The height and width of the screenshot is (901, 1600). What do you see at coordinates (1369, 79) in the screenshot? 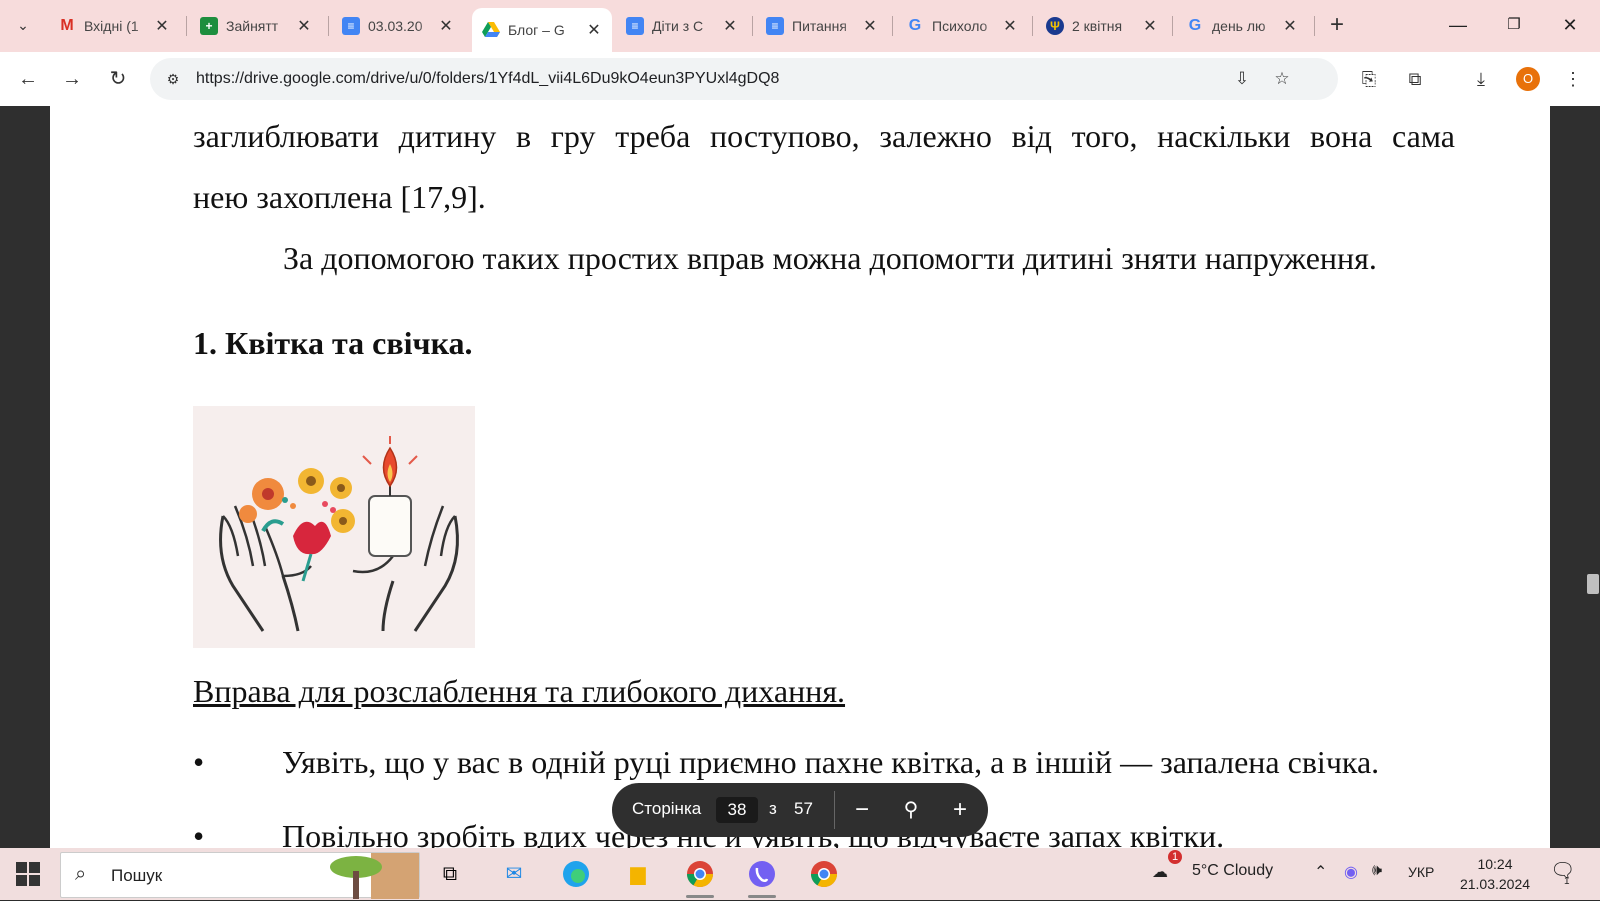
I see `extension-translate-icon: ⎘` at bounding box center [1369, 79].